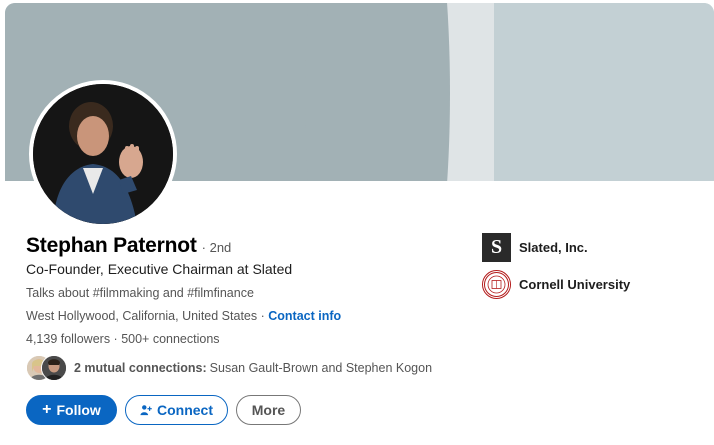  I want to click on org-name: Slated, Inc., so click(553, 247).